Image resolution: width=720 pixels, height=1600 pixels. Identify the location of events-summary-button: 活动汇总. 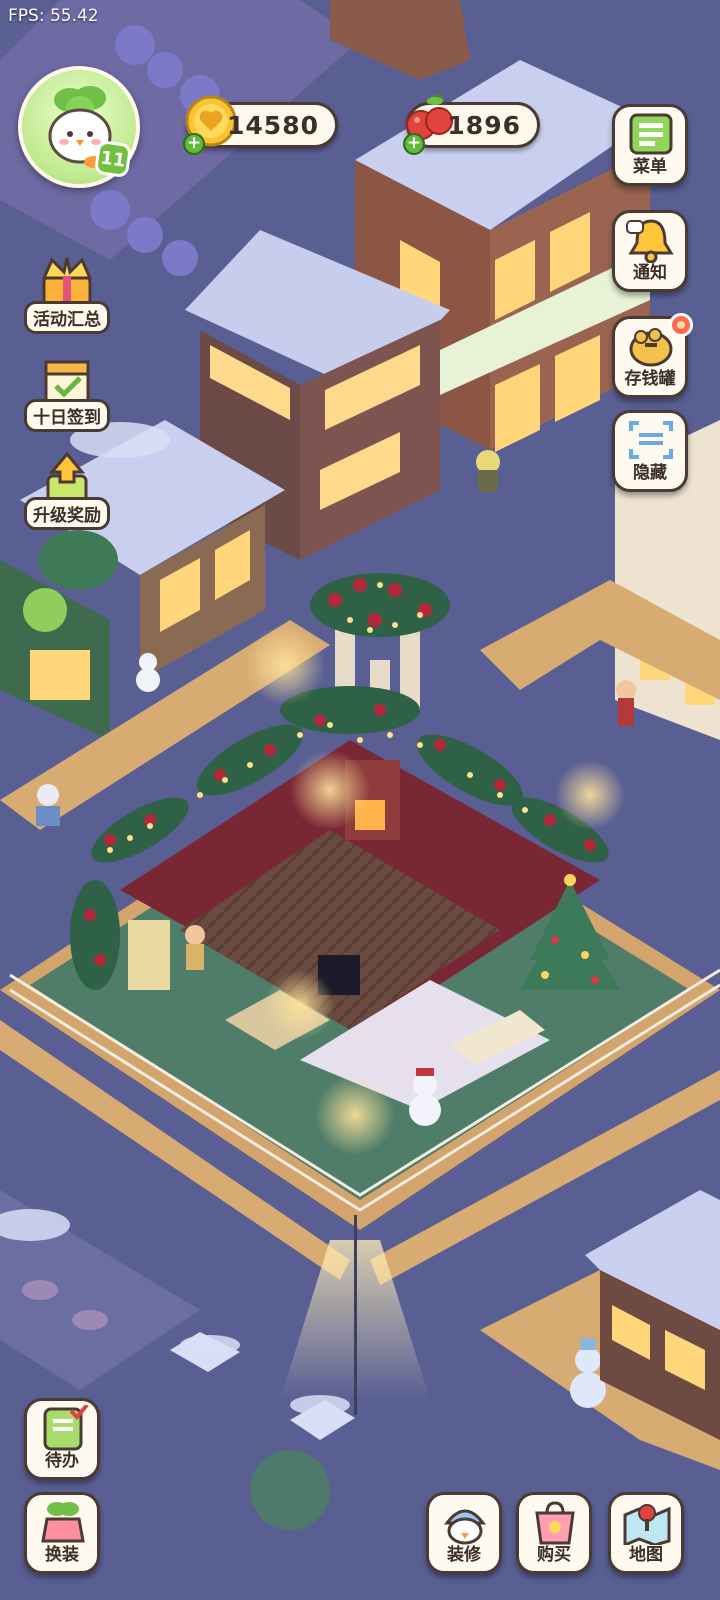
(67, 295).